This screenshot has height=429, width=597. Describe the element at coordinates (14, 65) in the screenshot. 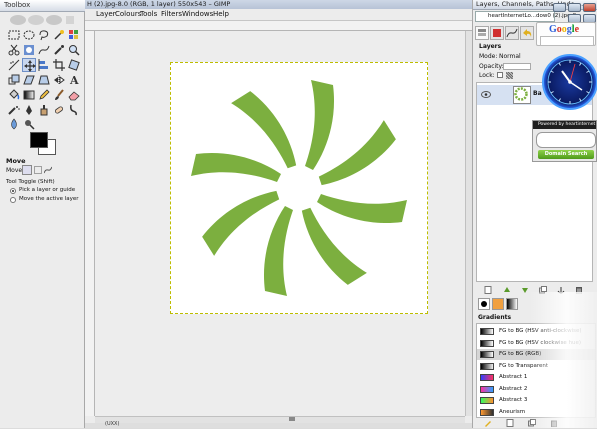

I see `measure-icon` at that location.